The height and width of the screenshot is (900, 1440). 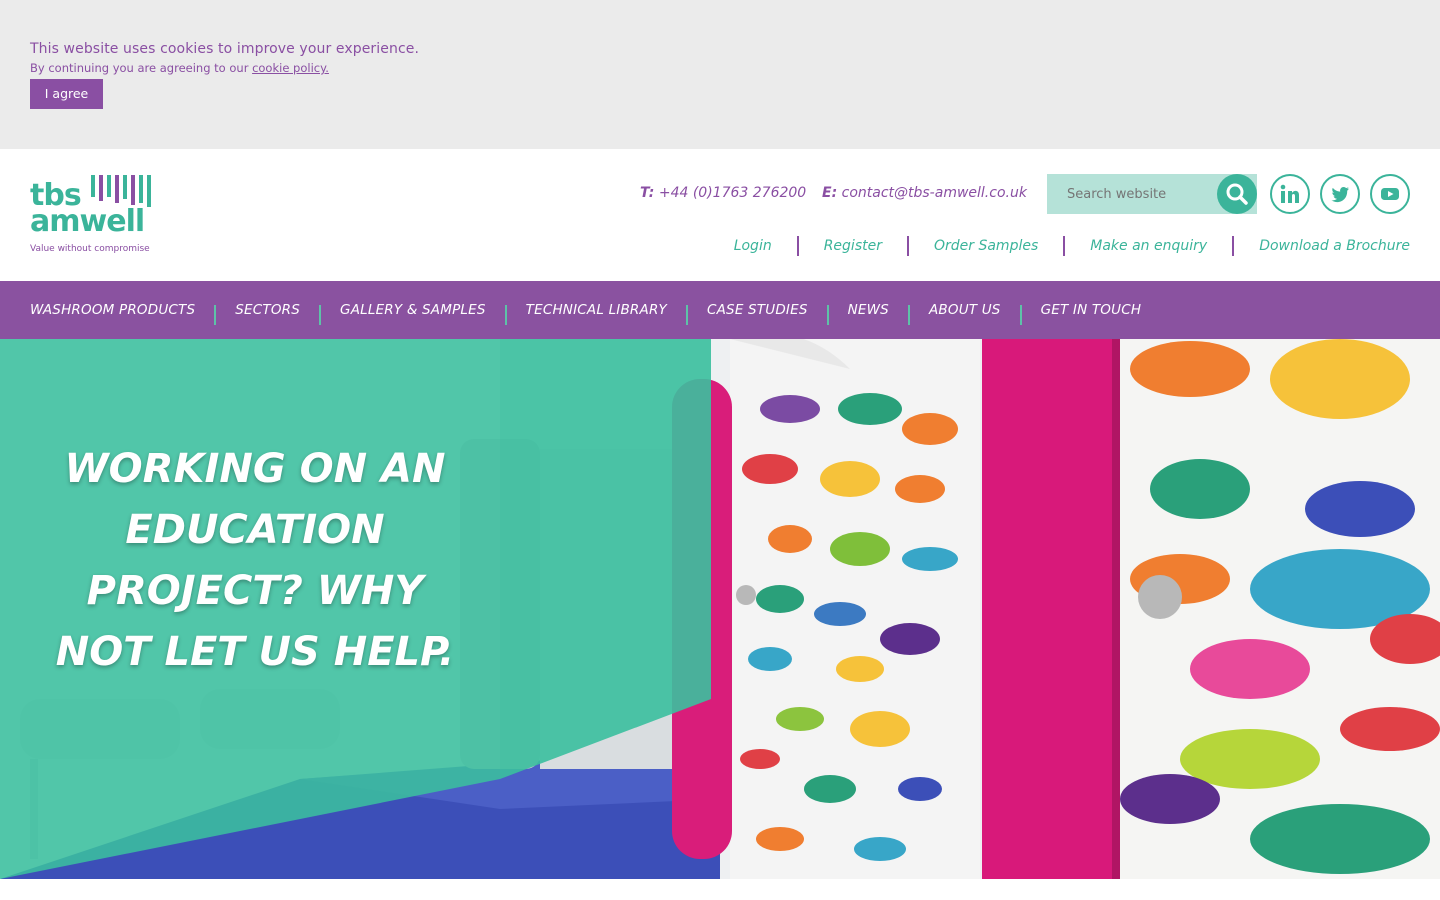 I want to click on cookie-policy-link: cookie policy., so click(x=290, y=68).